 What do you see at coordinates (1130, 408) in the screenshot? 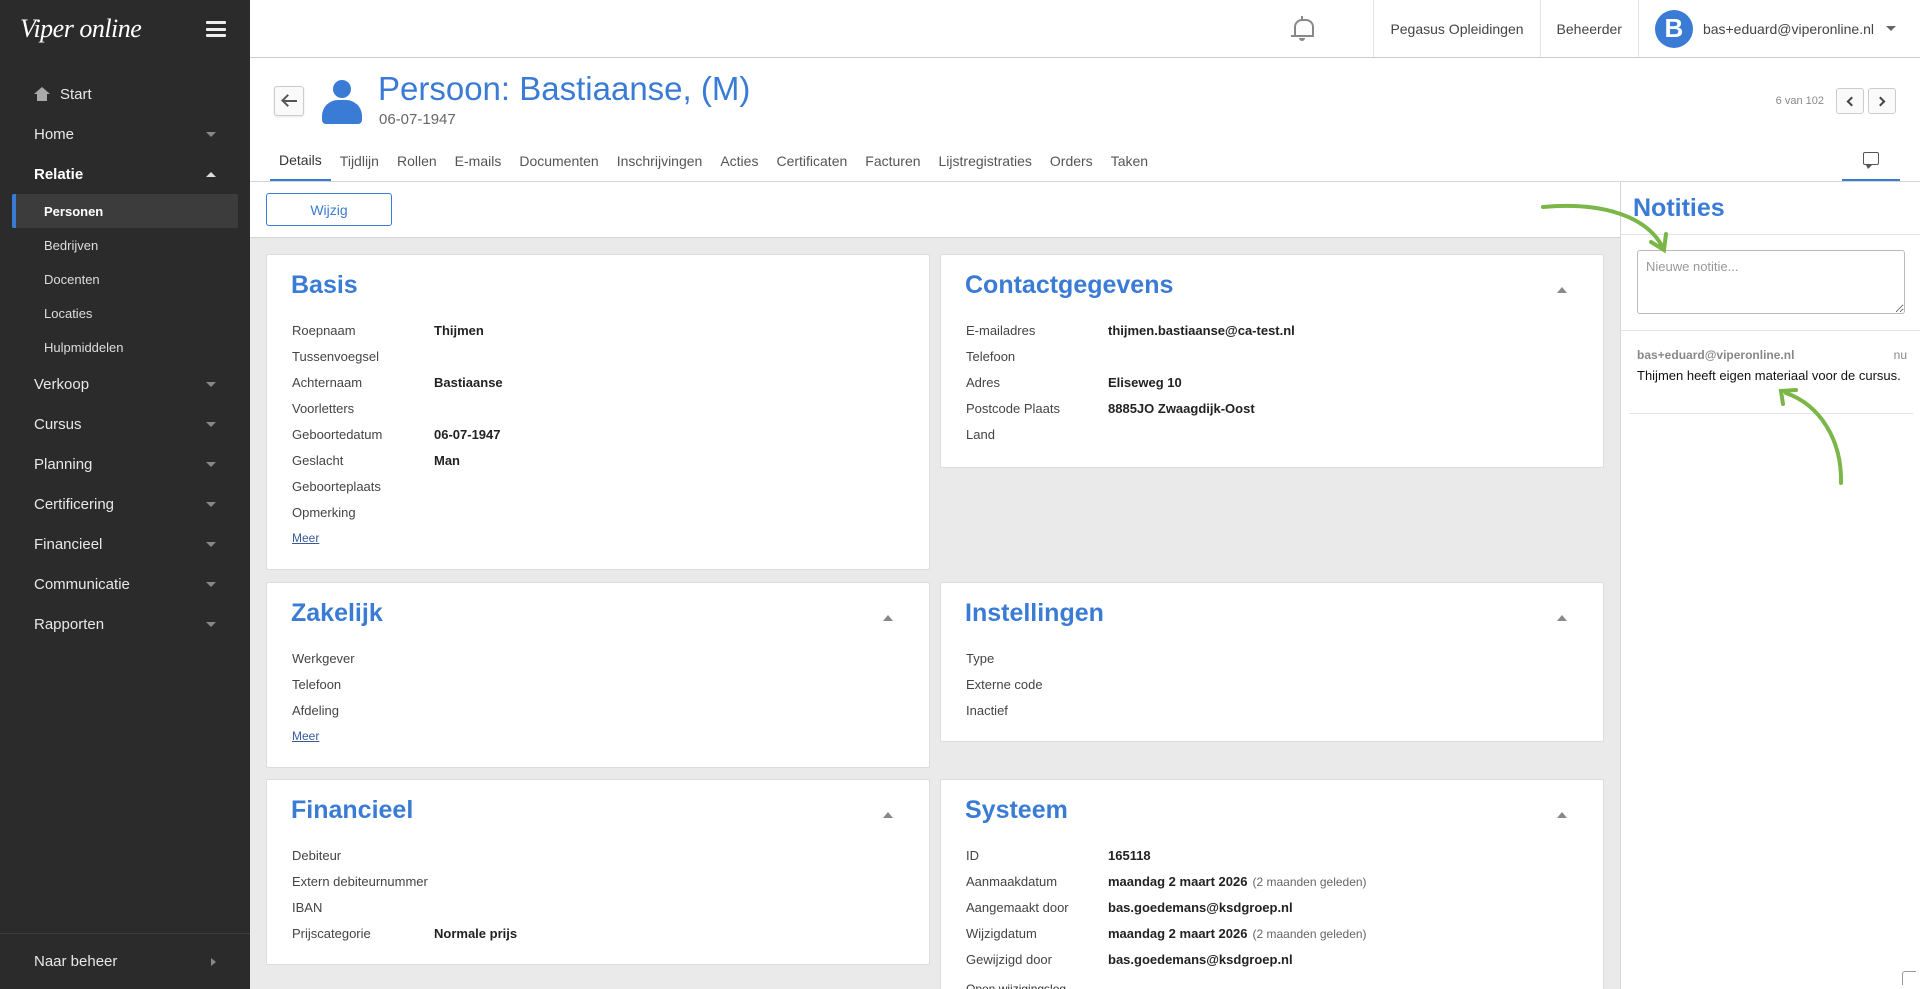
I see `field-row: Postcode Plaats 8885JO Zwaagdijk-Oost` at bounding box center [1130, 408].